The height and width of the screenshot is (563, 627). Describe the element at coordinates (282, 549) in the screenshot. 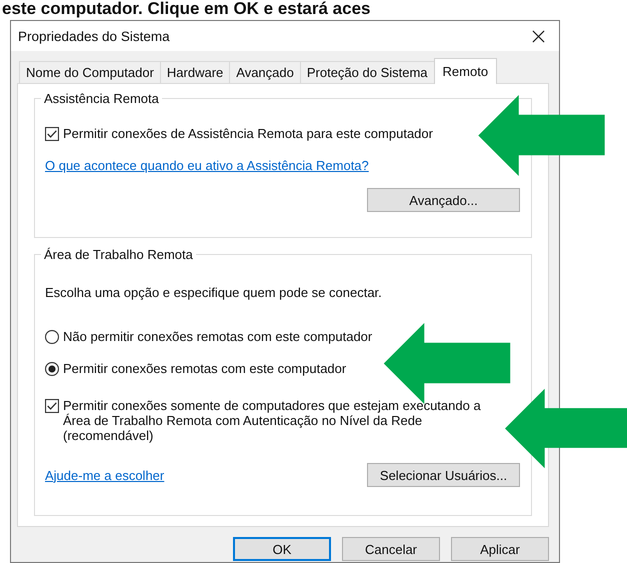

I see `dialog-button: OK` at that location.